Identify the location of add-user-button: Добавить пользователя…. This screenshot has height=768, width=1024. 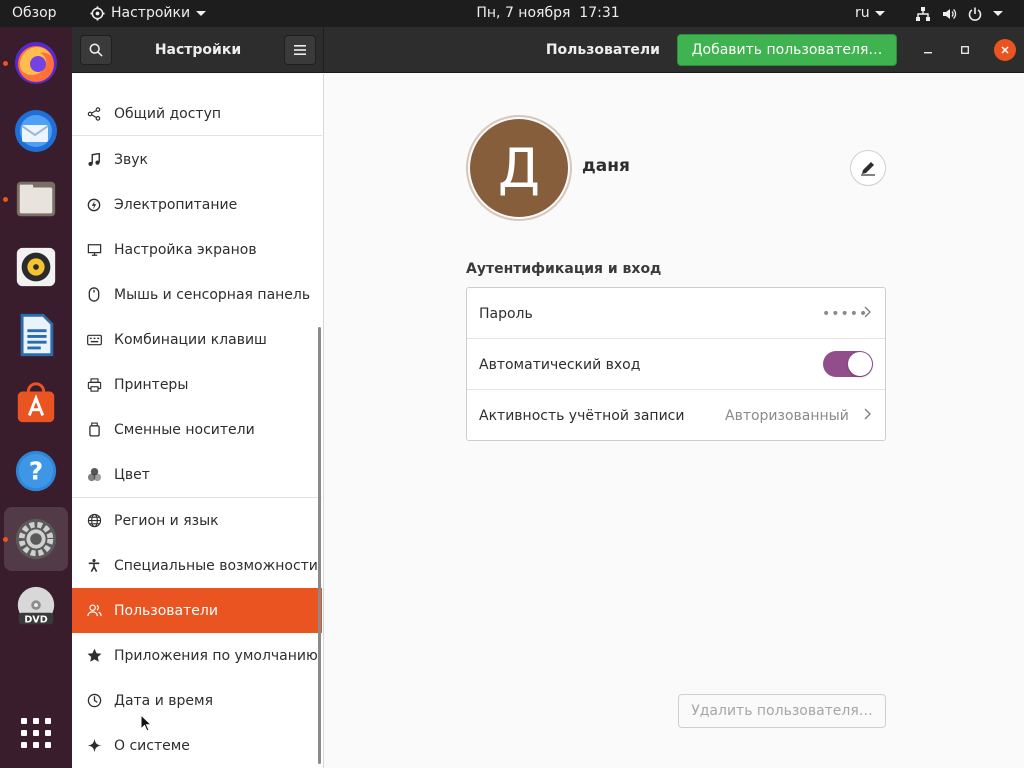
(787, 50).